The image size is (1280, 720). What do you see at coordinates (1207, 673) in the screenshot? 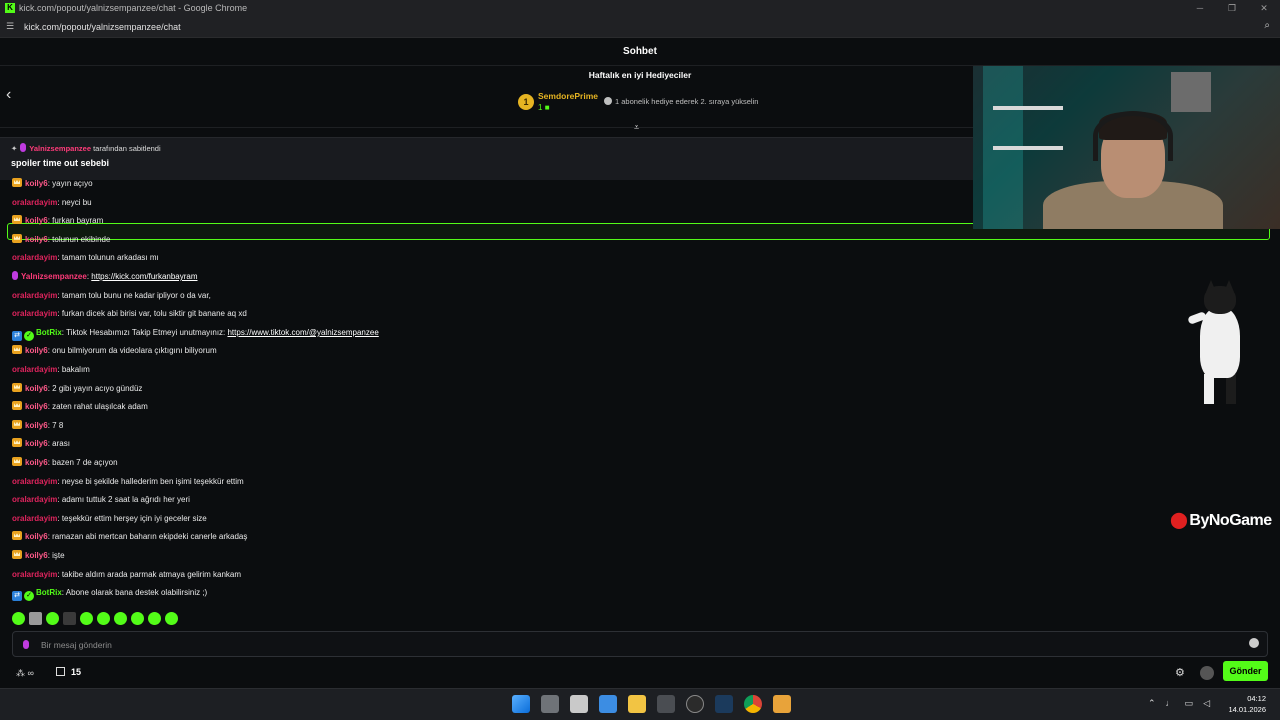
I see `extension-icon` at bounding box center [1207, 673].